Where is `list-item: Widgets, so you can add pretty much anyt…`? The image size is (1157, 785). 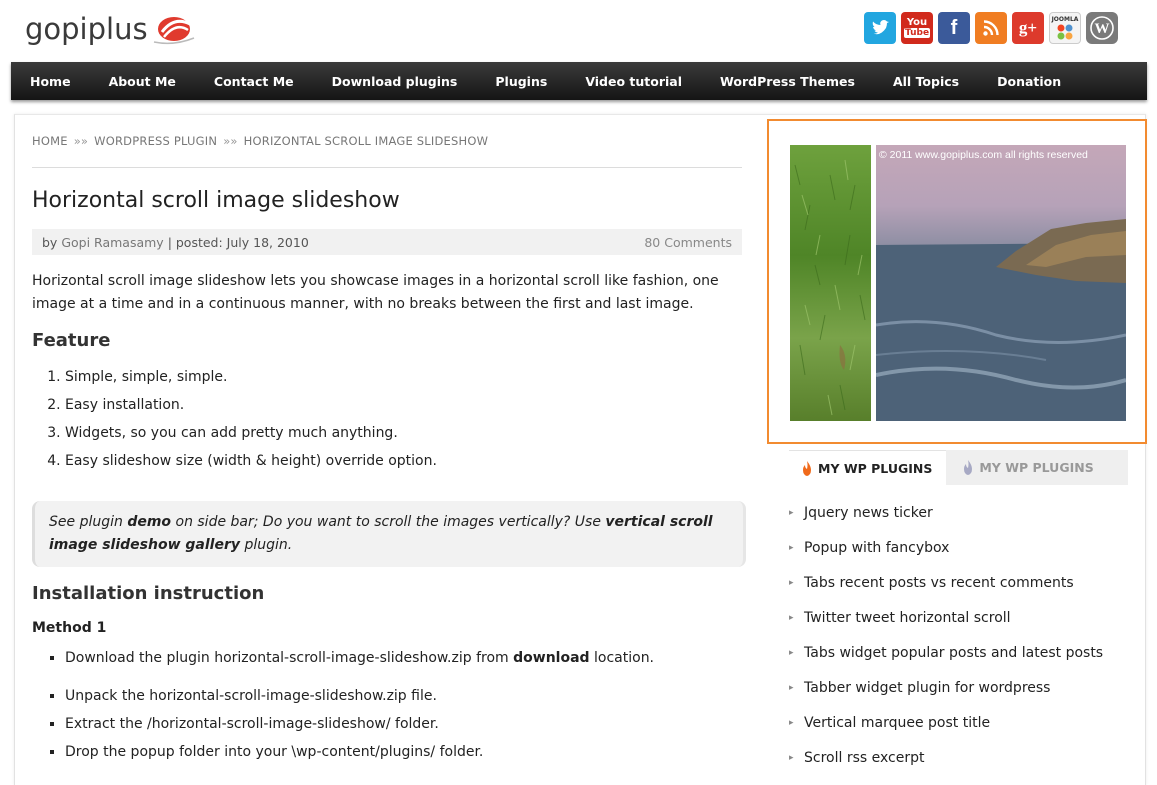 list-item: Widgets, so you can add pretty much anyt… is located at coordinates (403, 433).